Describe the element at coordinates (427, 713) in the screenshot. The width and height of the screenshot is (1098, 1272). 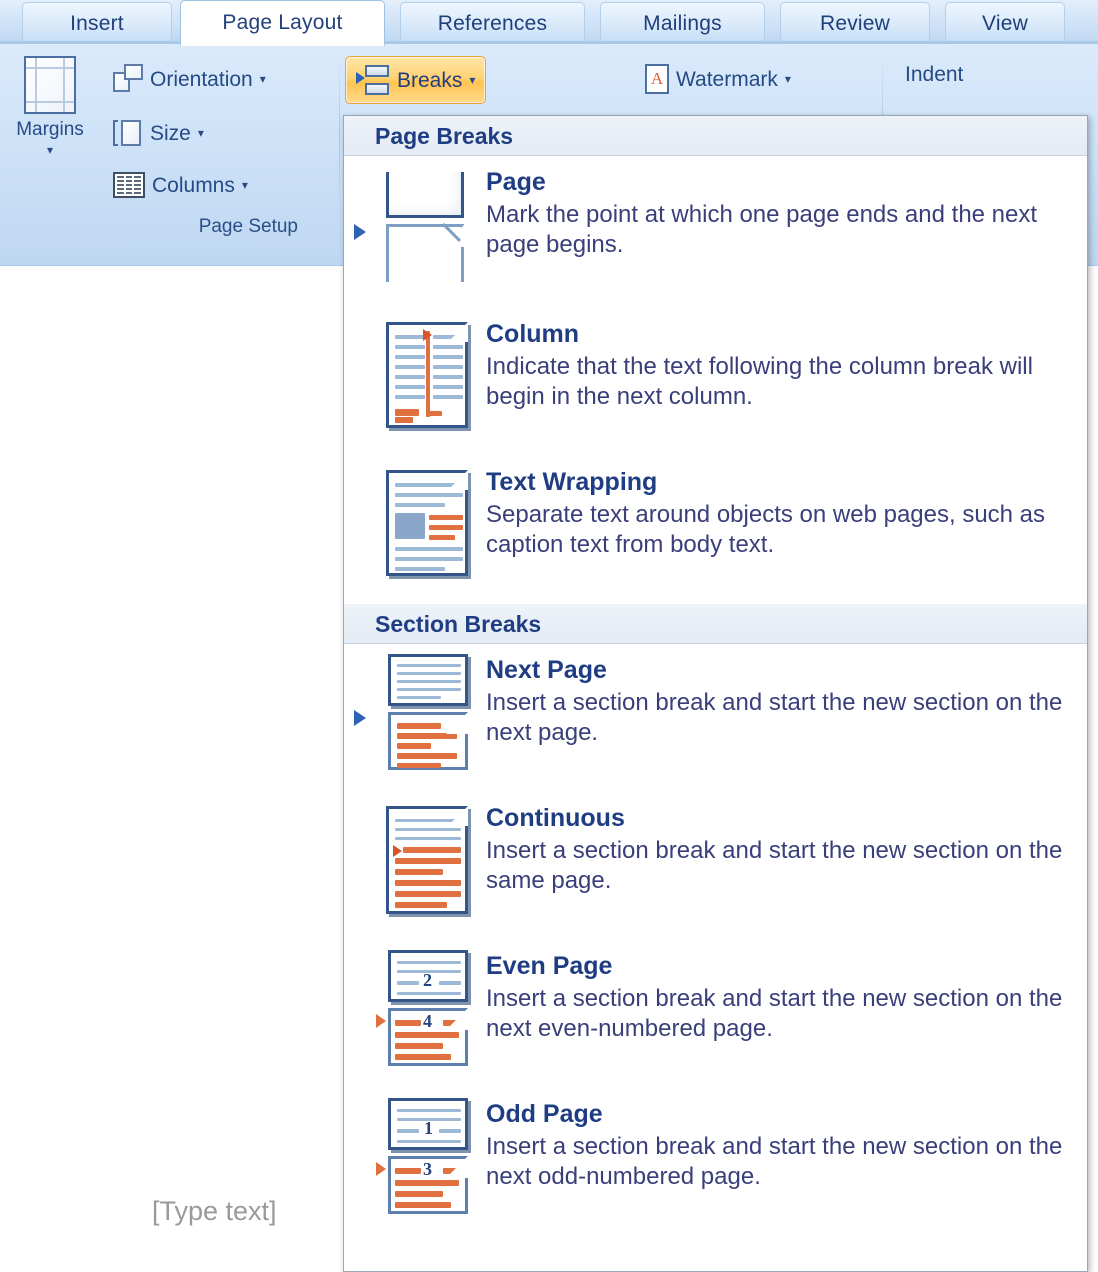
I see `next-page-break-icon` at that location.